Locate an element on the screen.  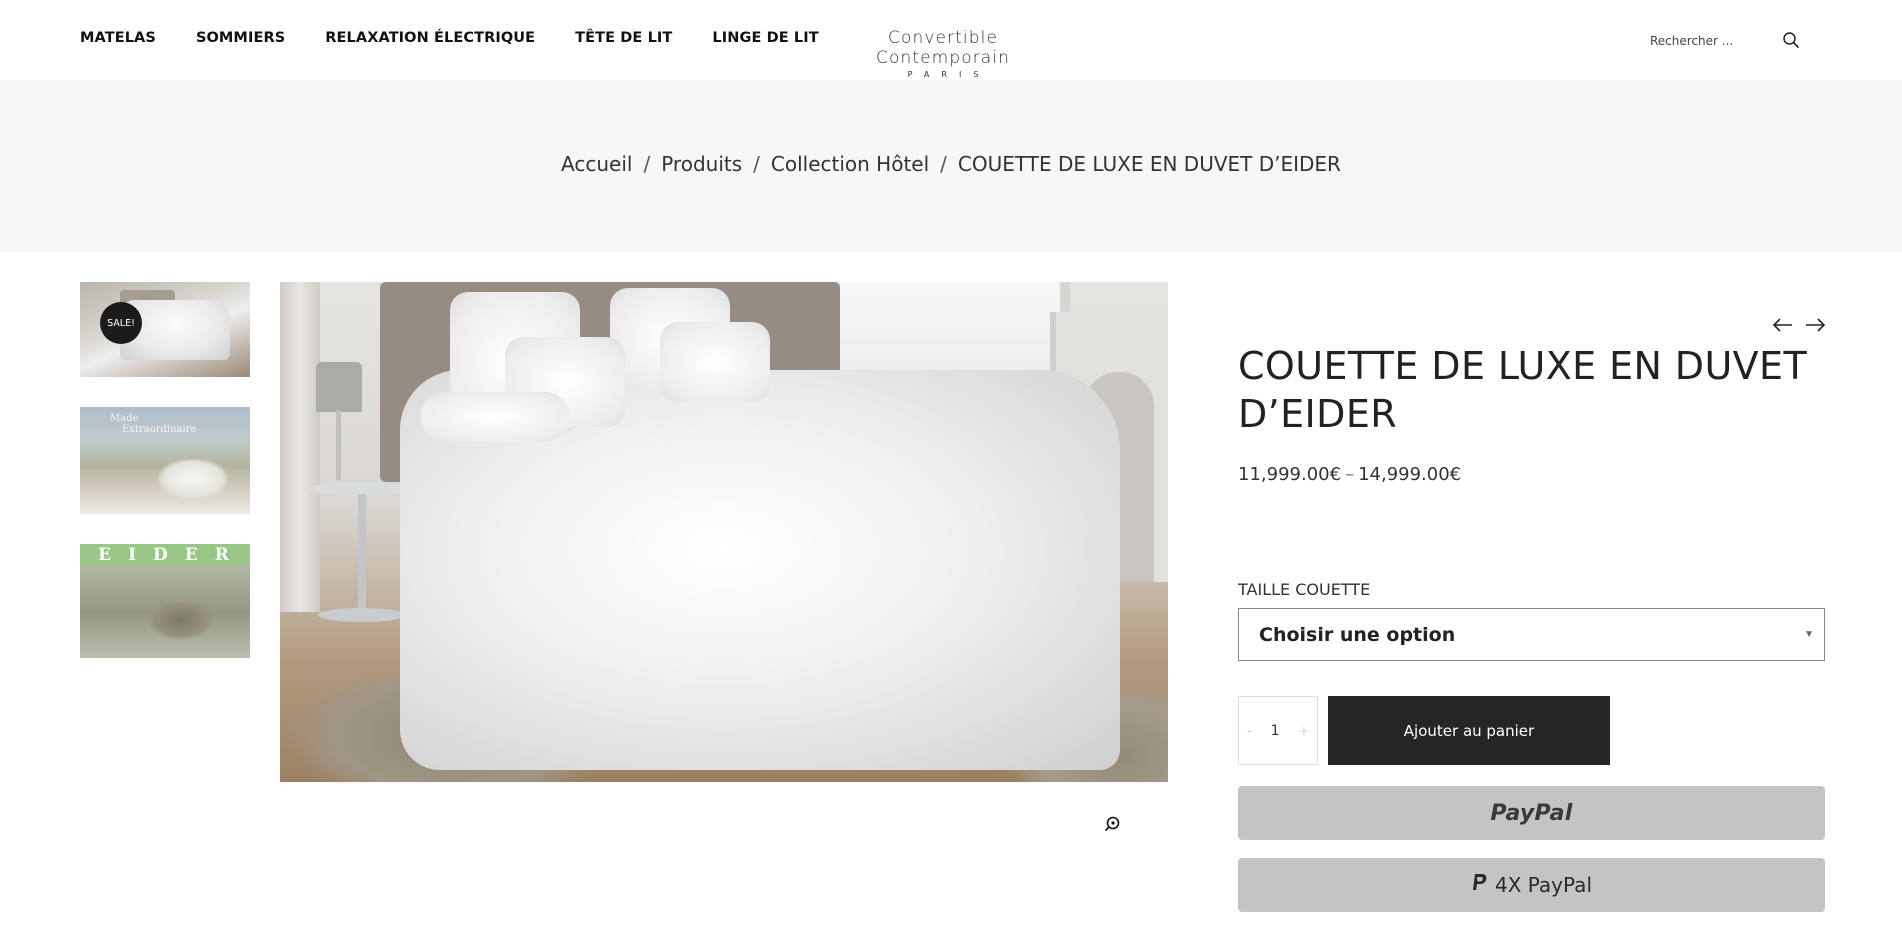
size-select: Choisir une option ▼ is located at coordinates (1531, 634).